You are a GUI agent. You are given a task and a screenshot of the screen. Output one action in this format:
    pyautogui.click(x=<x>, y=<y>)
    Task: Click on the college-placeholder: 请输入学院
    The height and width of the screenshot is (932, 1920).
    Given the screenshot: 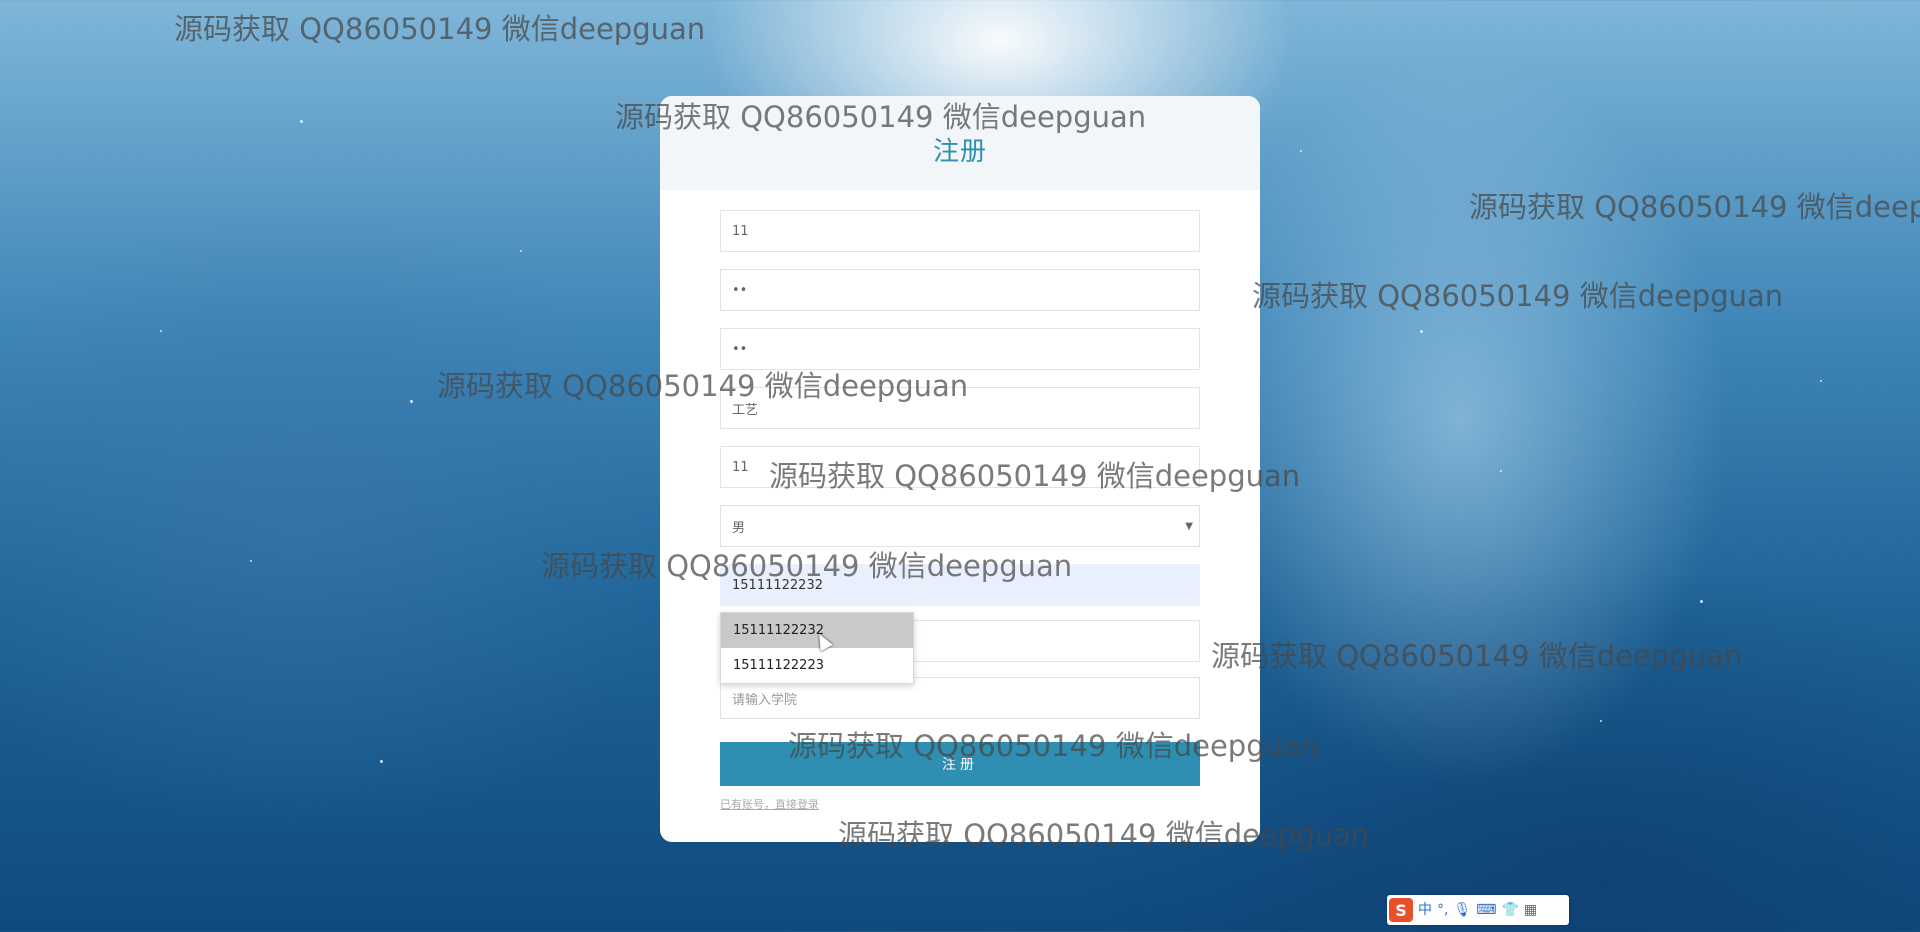 What is the action you would take?
    pyautogui.click(x=765, y=700)
    